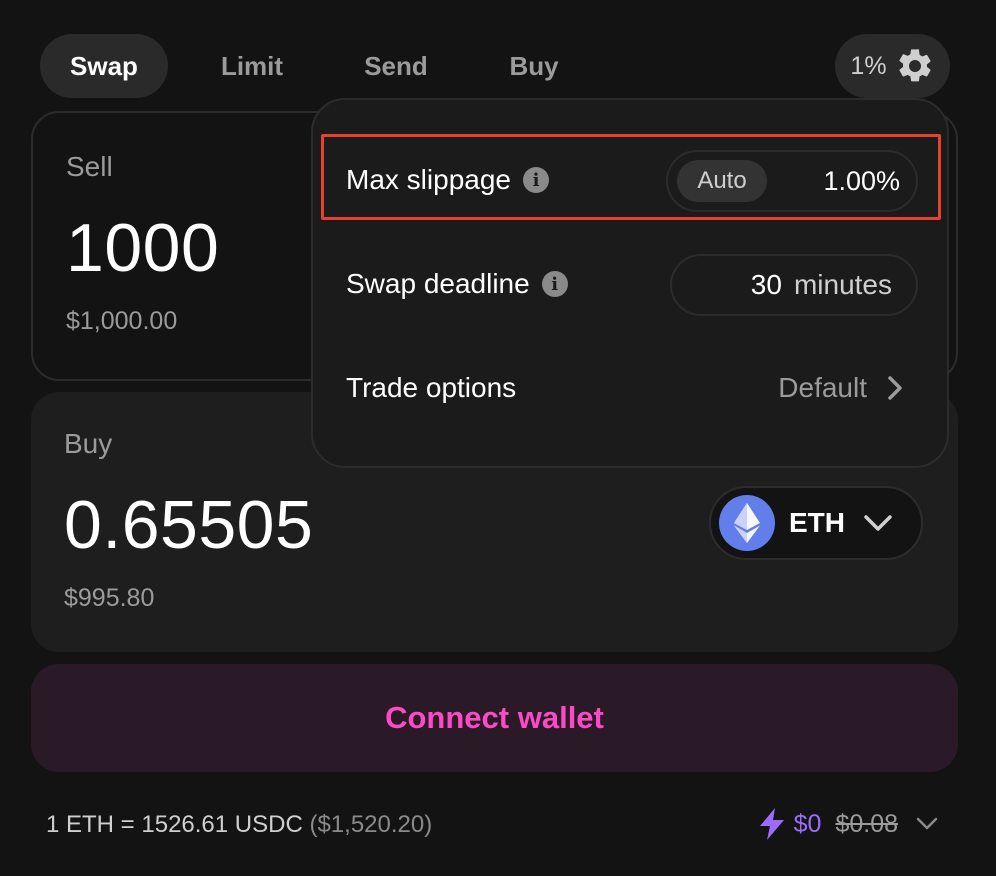 This screenshot has width=996, height=876. I want to click on exchange-rate: 1 ETH = 1526.61 USDC ($1,520.20), so click(239, 825).